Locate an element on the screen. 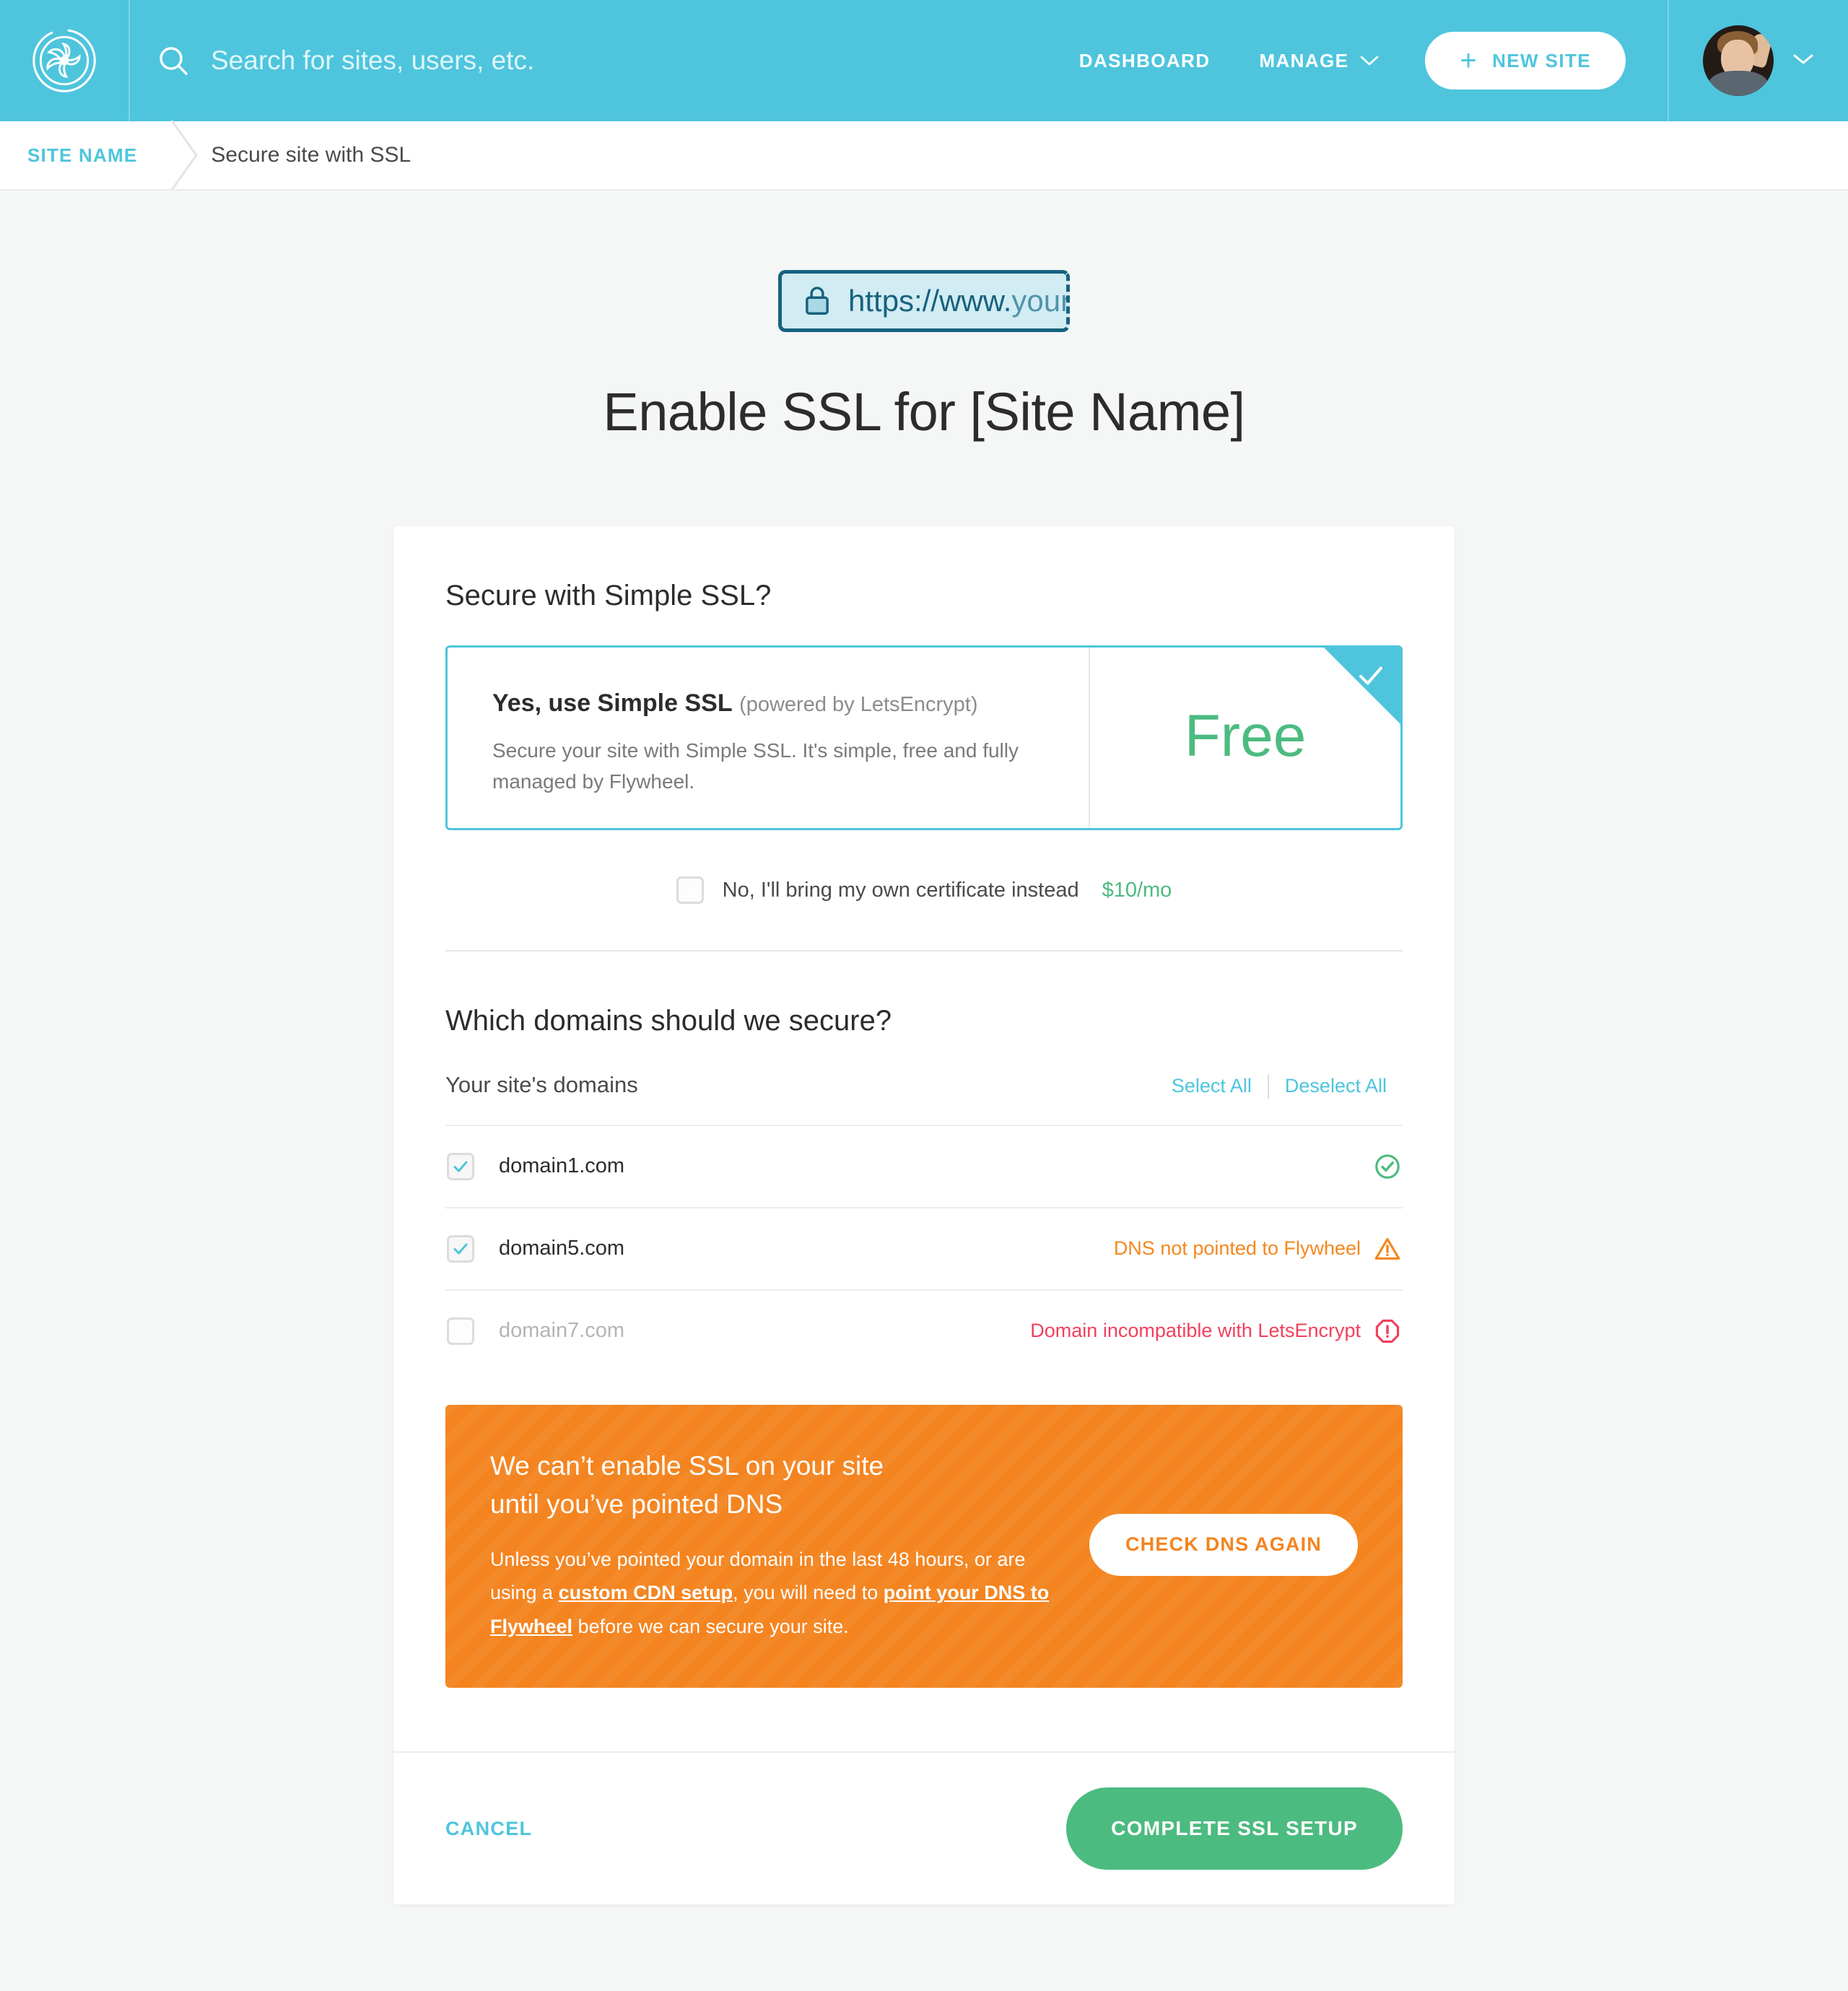 The image size is (1848, 1991). domain-status is located at coordinates (1381, 1166).